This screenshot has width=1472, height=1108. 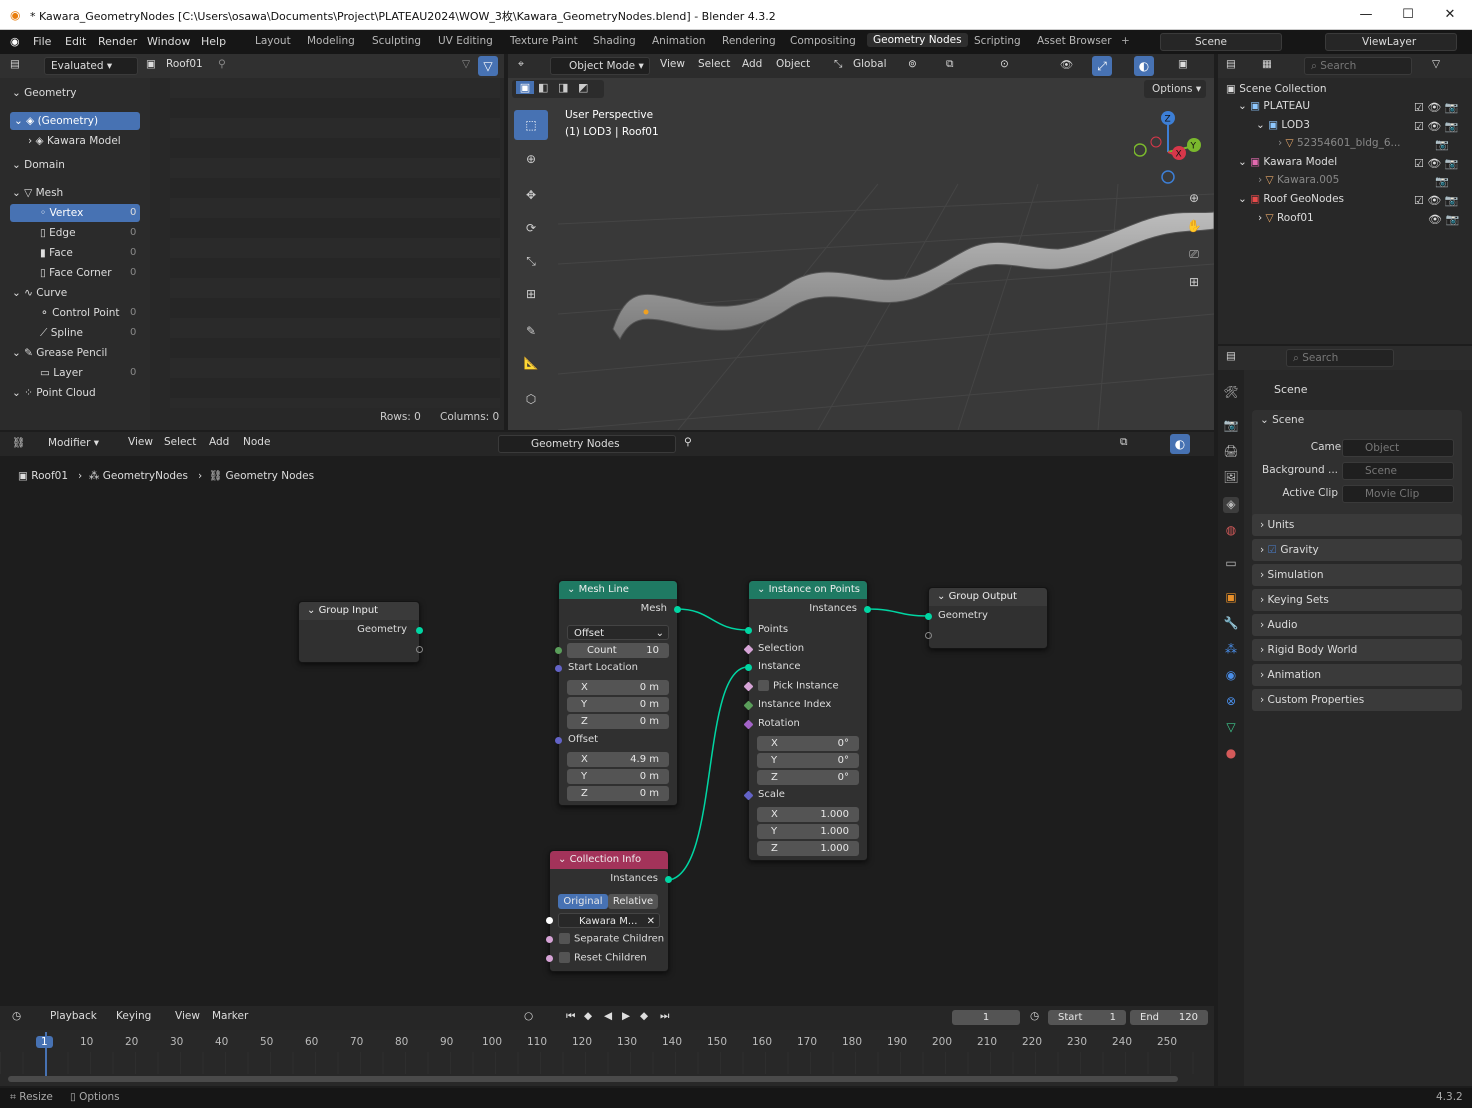 I want to click on viewlayer-selector: ViewLayer, so click(x=1391, y=42).